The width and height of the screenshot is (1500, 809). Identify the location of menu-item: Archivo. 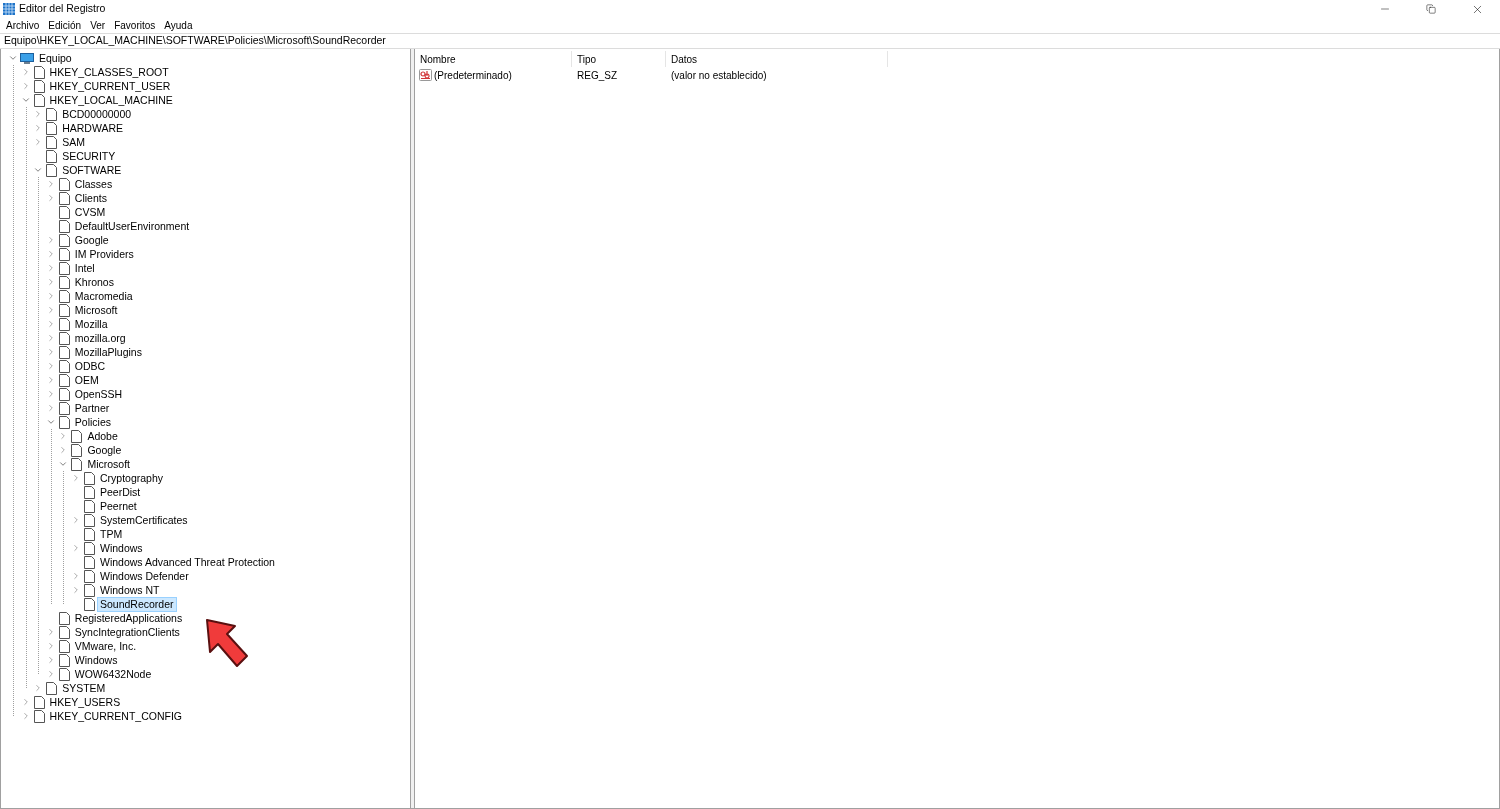
(23, 25).